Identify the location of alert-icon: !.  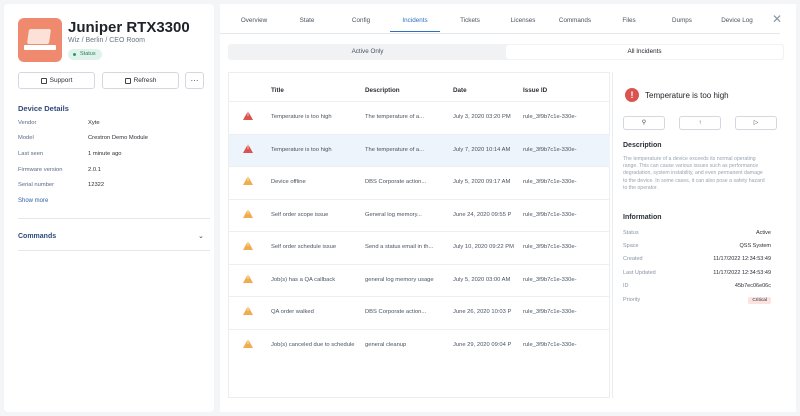
(632, 95).